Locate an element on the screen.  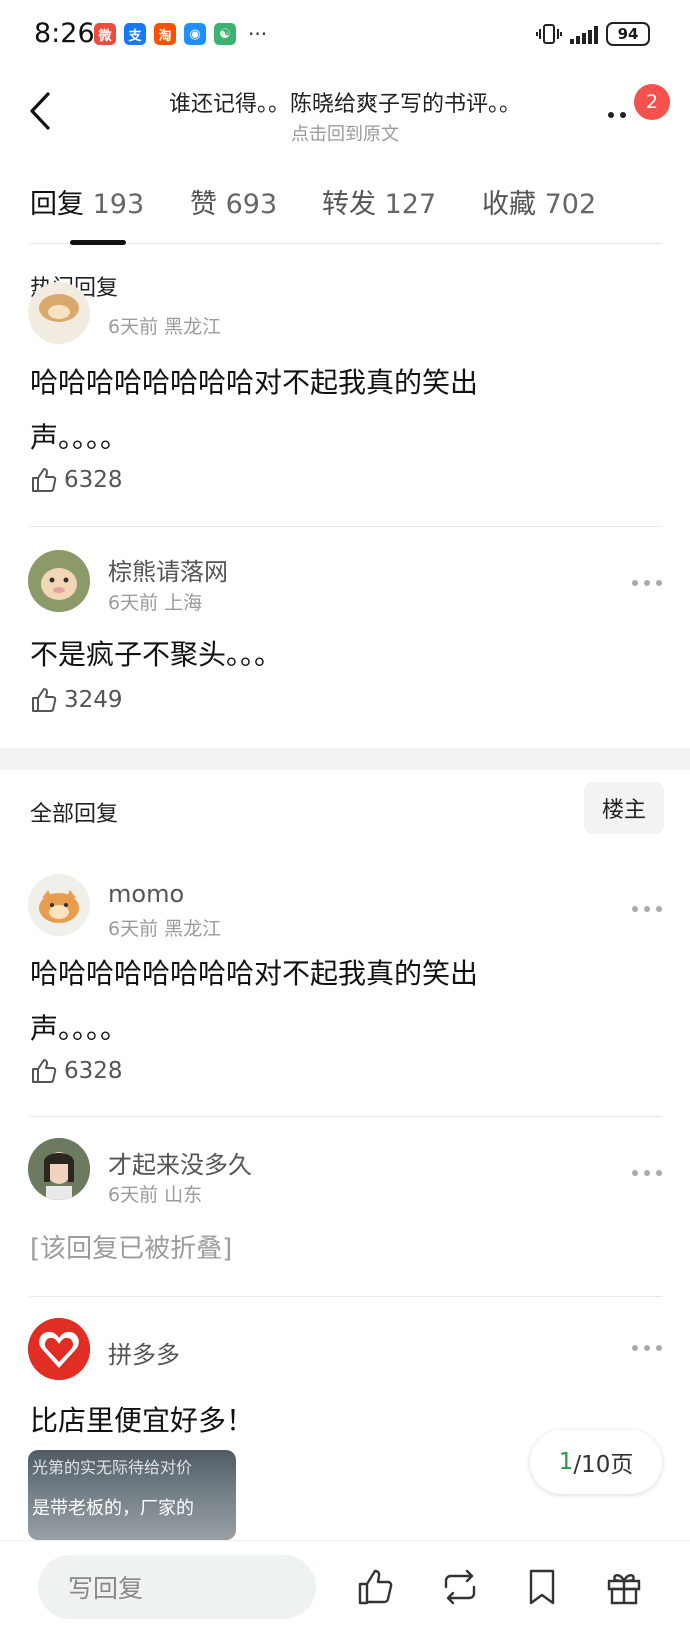
notification-badge: 2 is located at coordinates (652, 102).